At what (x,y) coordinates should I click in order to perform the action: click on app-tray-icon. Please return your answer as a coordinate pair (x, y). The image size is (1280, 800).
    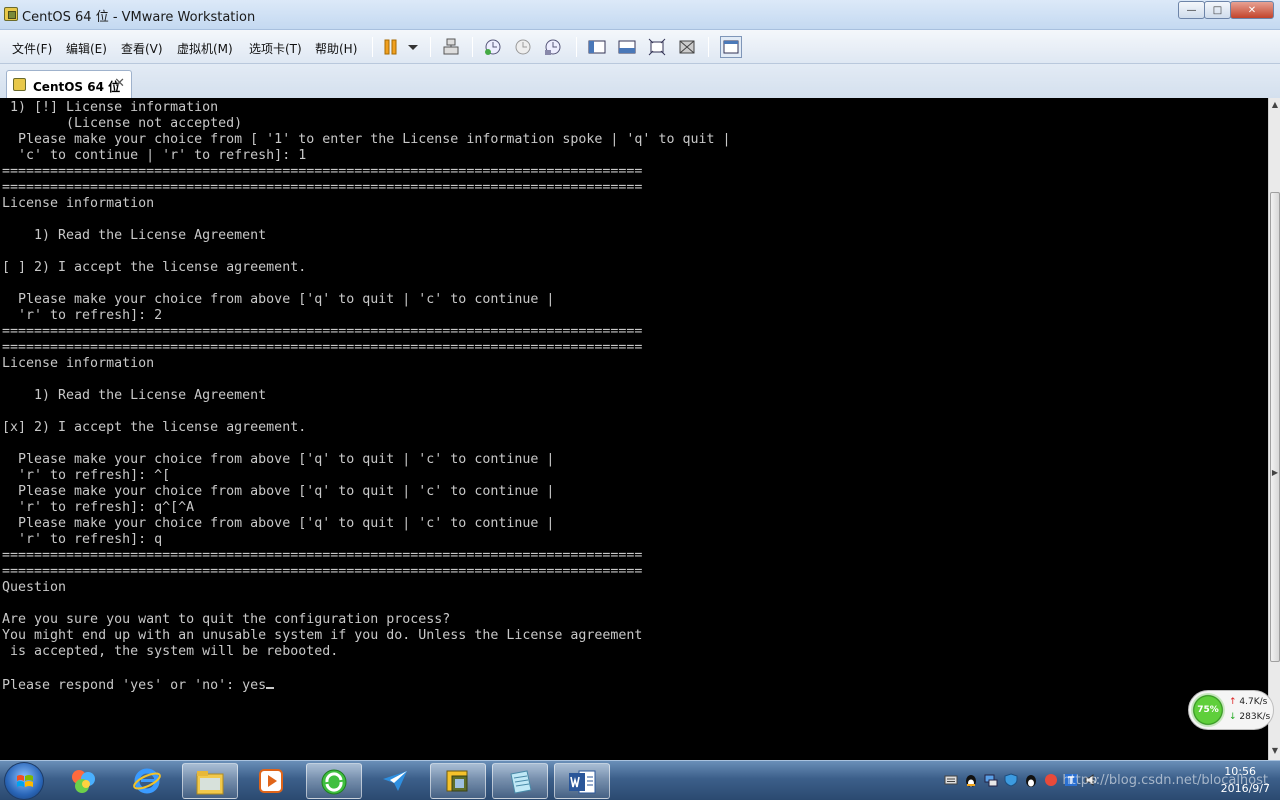
    Looking at the image, I should click on (1051, 780).